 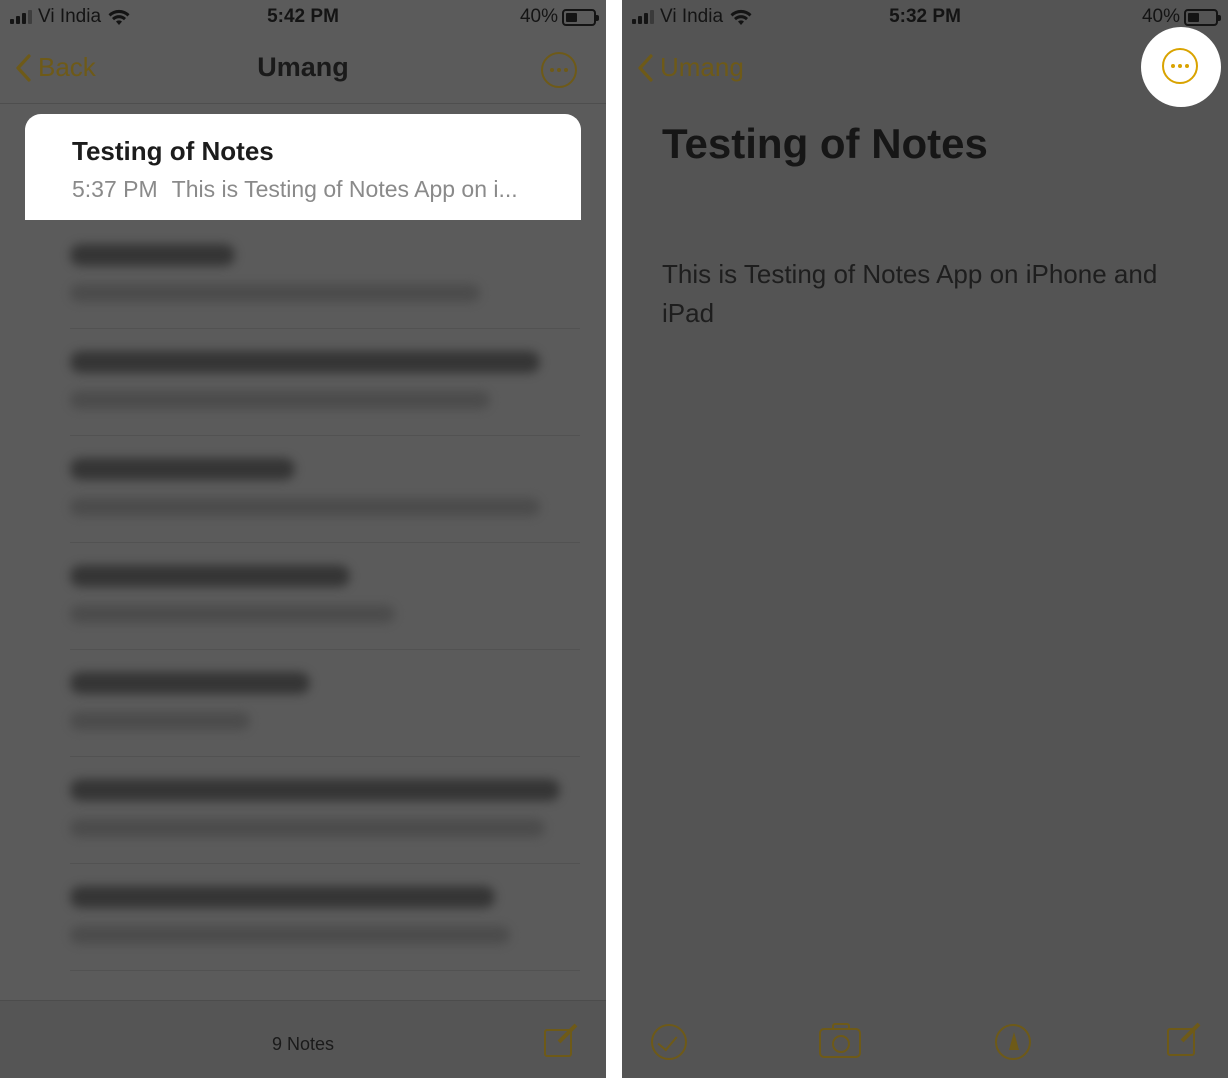 I want to click on note-title: Testing of Notes, so click(x=825, y=144).